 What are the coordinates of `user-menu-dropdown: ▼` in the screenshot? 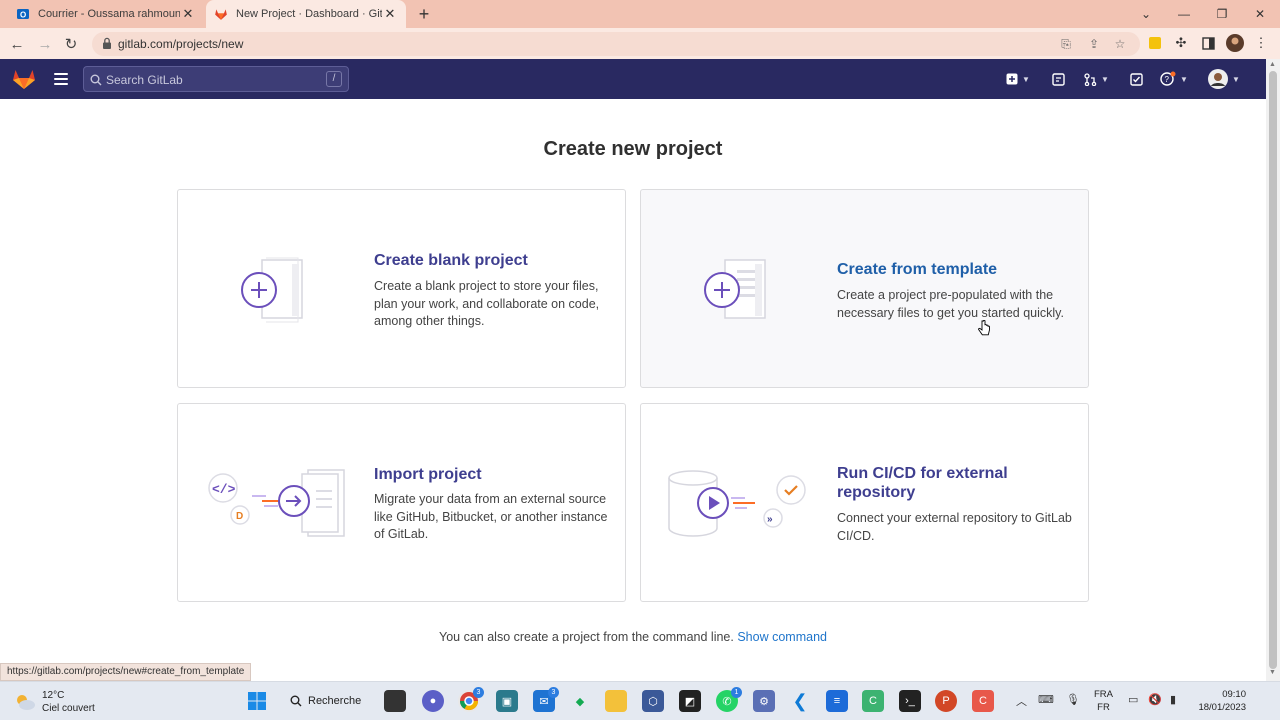 It's located at (1224, 79).